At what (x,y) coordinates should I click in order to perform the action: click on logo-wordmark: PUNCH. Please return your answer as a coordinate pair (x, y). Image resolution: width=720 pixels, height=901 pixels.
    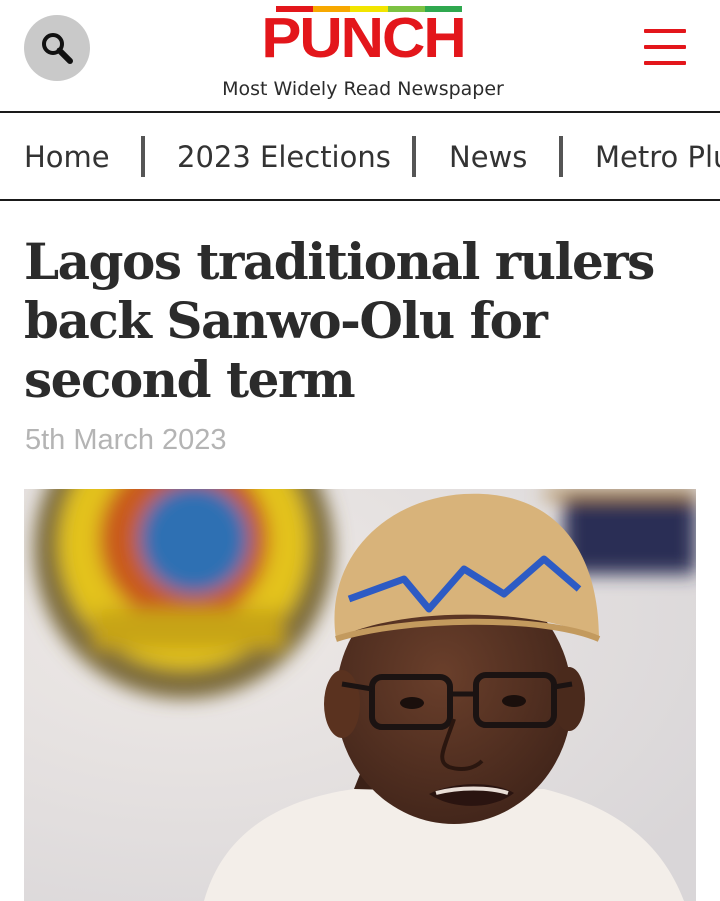
    Looking at the image, I should click on (363, 37).